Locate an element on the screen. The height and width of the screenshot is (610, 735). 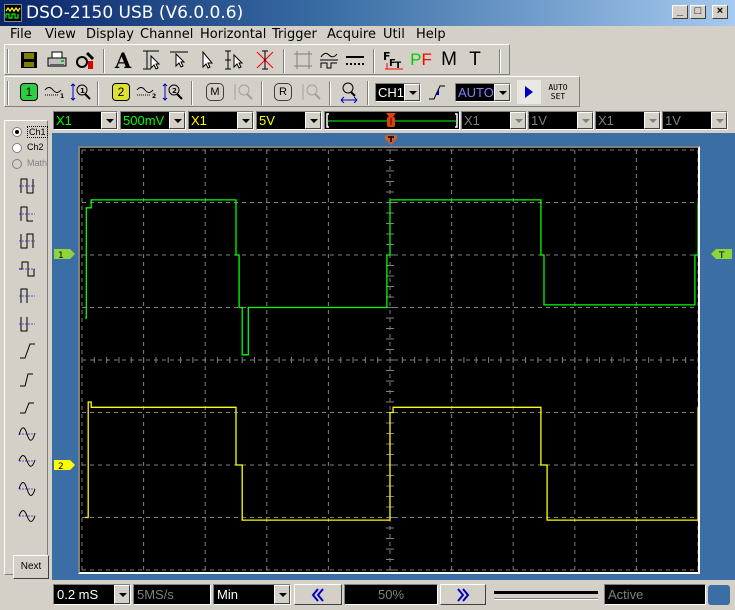
ch1-radio is located at coordinates (17, 132).